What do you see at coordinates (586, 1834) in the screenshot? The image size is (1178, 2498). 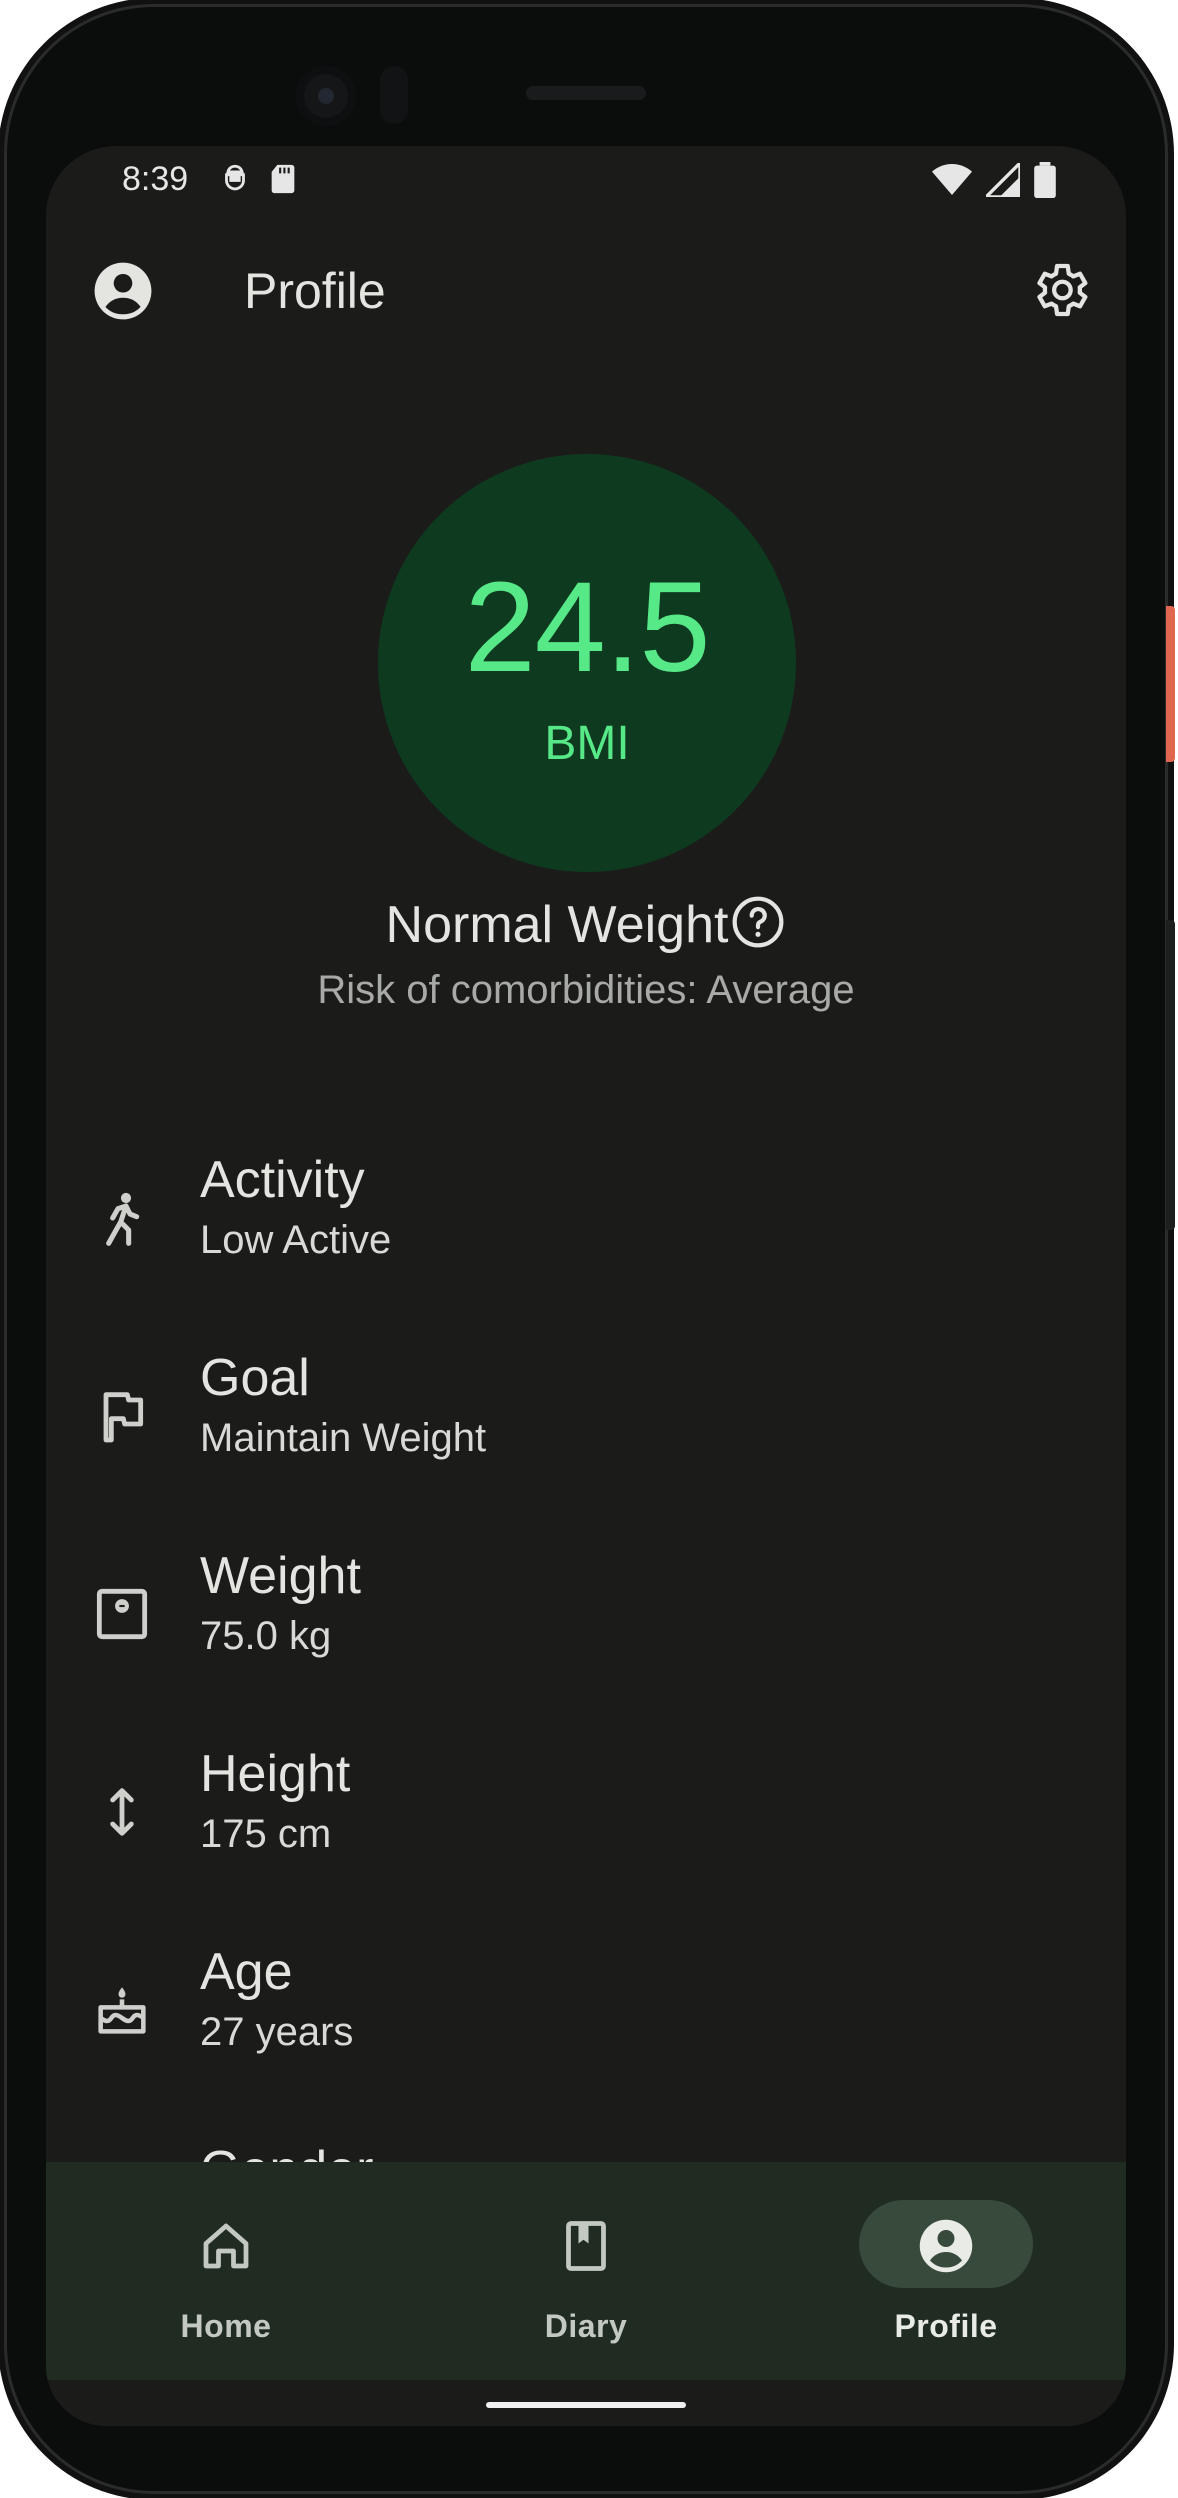 I see `height-item: Height 175 cm` at bounding box center [586, 1834].